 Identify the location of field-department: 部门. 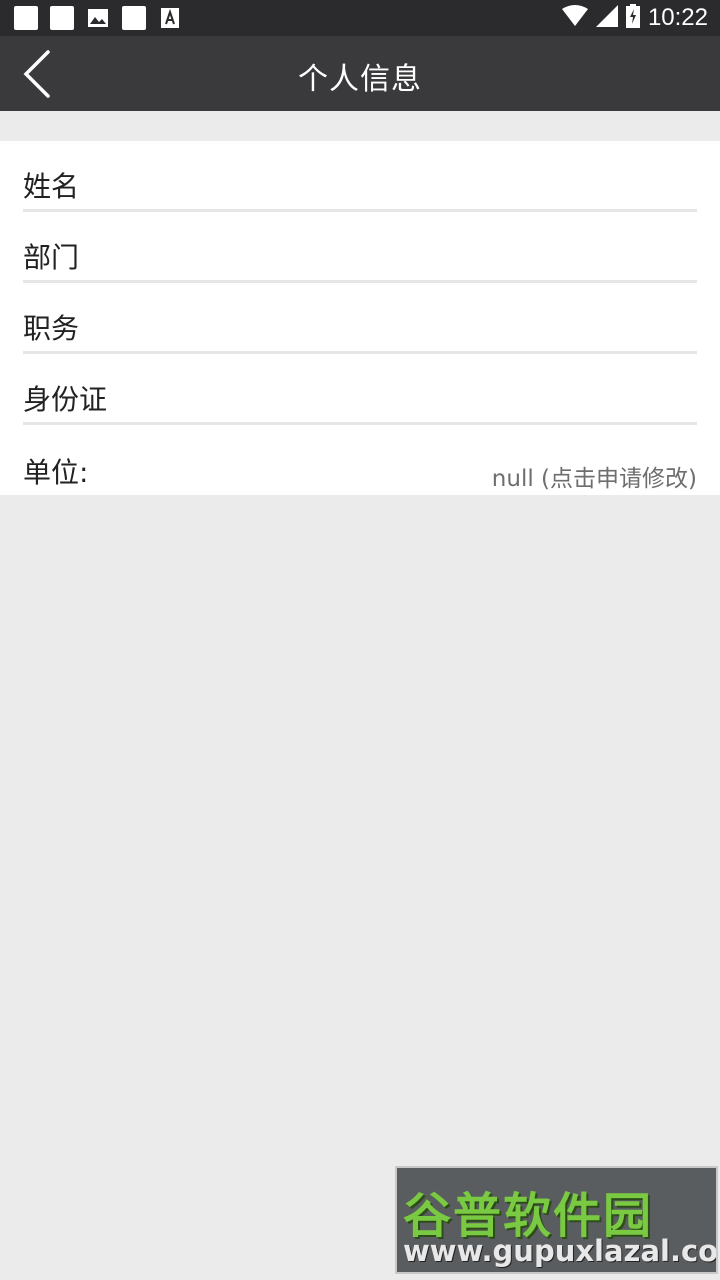
(360, 247).